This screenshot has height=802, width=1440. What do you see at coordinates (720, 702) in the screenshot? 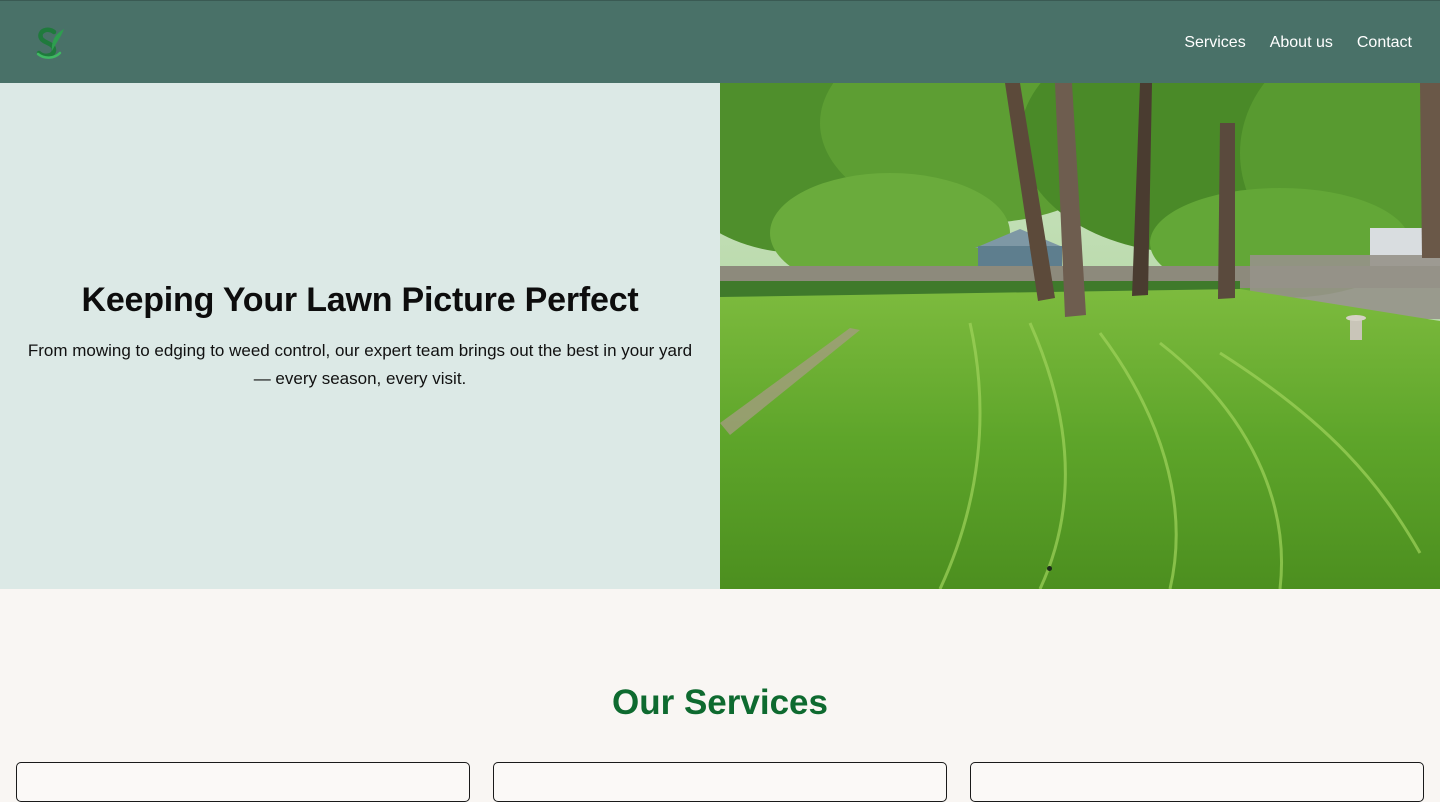
I see `services-title: Our Services` at bounding box center [720, 702].